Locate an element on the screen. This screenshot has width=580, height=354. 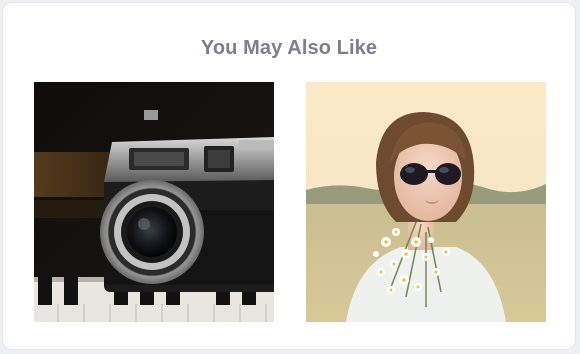
section-title: You May Also Like is located at coordinates (289, 48).